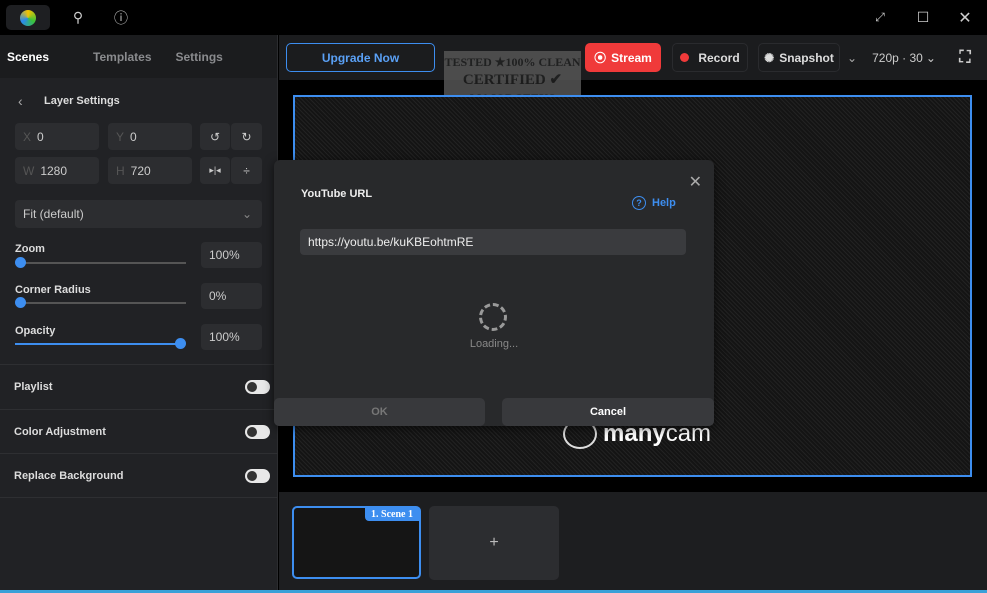  I want to click on snapshot-button: ✺ Snapshot, so click(799, 57).